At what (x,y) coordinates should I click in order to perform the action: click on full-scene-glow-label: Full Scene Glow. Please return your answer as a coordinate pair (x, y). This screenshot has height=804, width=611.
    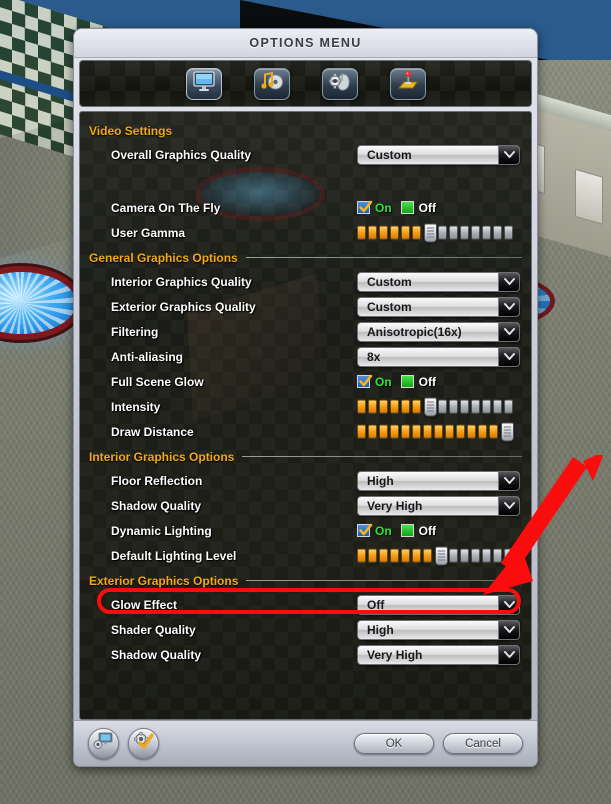
    Looking at the image, I should click on (157, 381).